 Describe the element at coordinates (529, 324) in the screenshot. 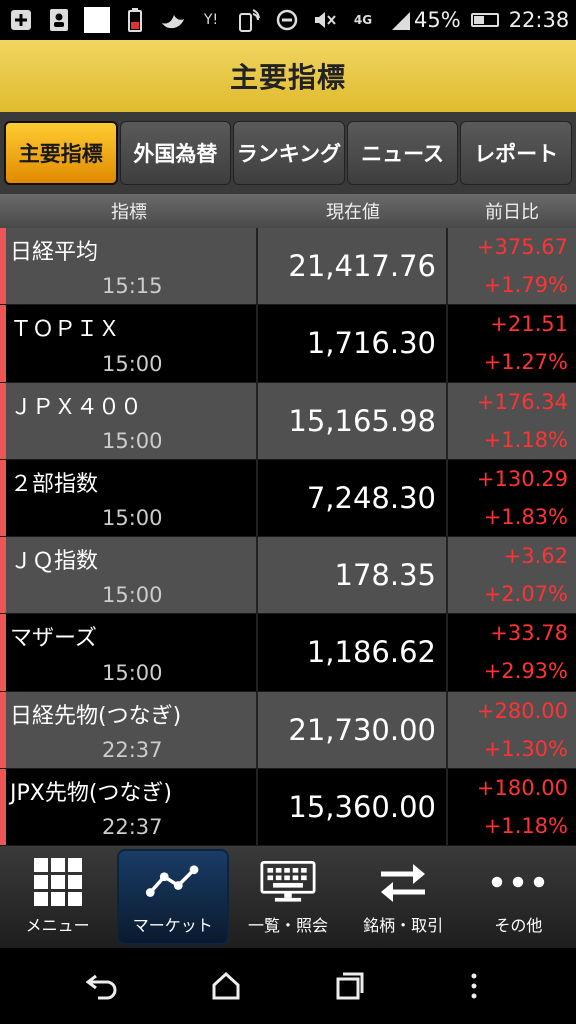

I see `index-change: +21.51` at that location.